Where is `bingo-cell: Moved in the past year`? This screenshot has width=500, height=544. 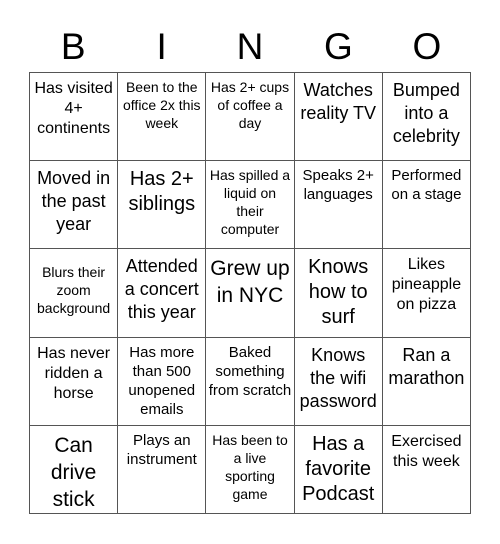 bingo-cell: Moved in the past year is located at coordinates (74, 205).